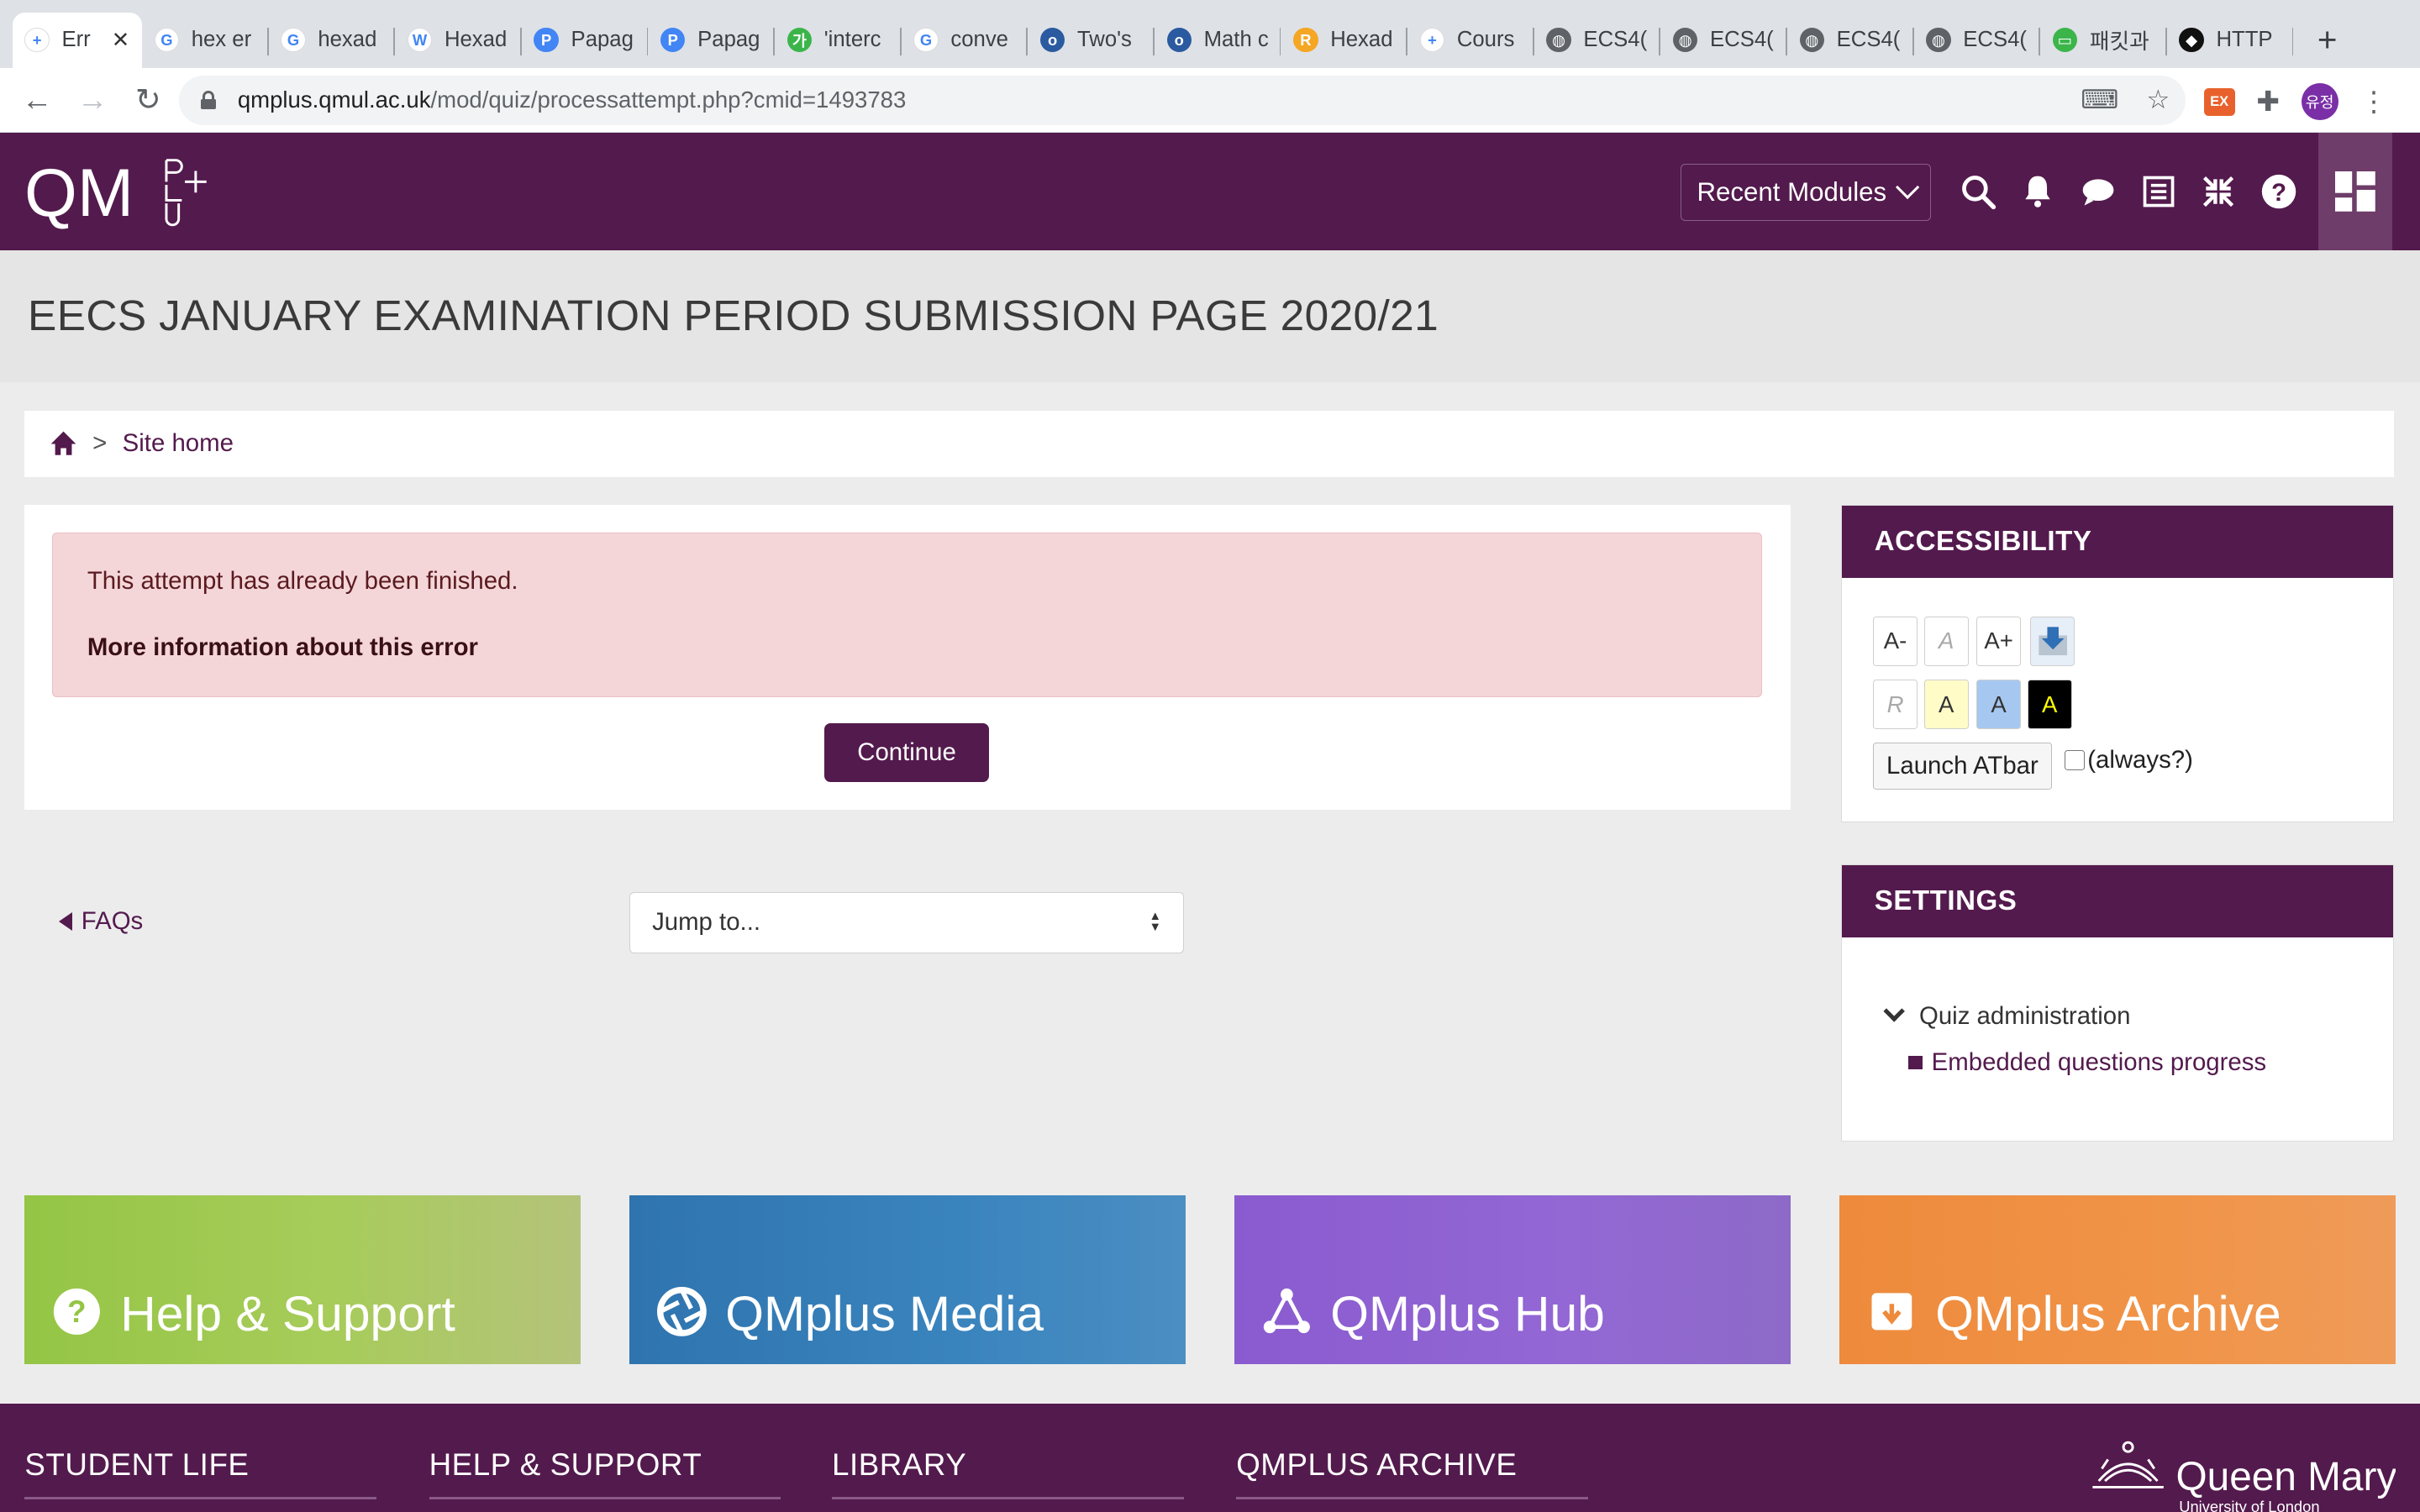  Describe the element at coordinates (116, 191) in the screenshot. I see `qmplus-logo: QM` at that location.